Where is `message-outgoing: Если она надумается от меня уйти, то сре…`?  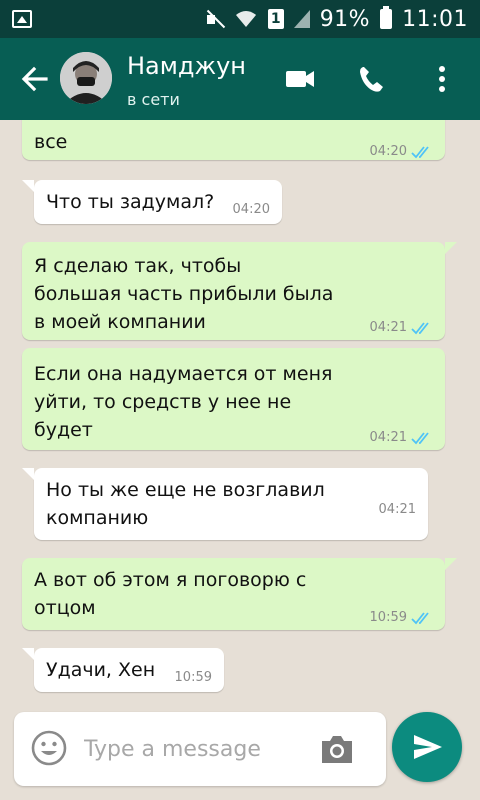 message-outgoing: Если она надумается от меня уйти, то сре… is located at coordinates (233, 399).